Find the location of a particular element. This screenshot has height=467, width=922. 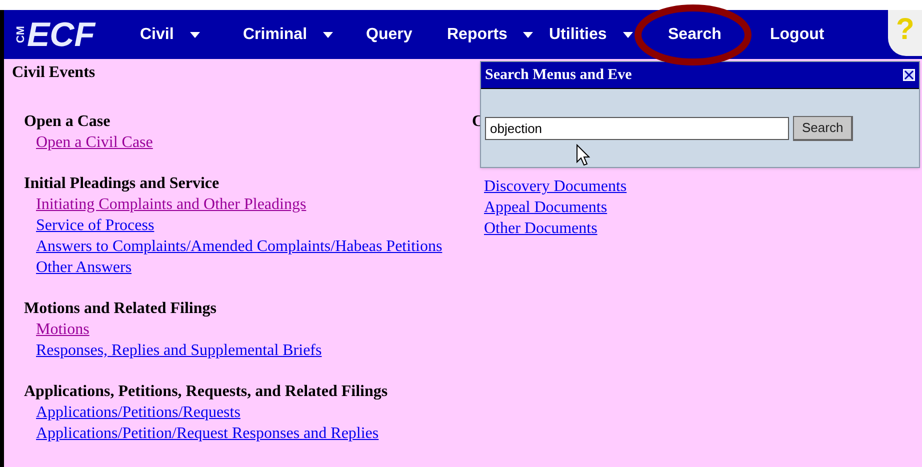

event-link: Responses, Replies and Supplemental Briefs is located at coordinates (179, 350).